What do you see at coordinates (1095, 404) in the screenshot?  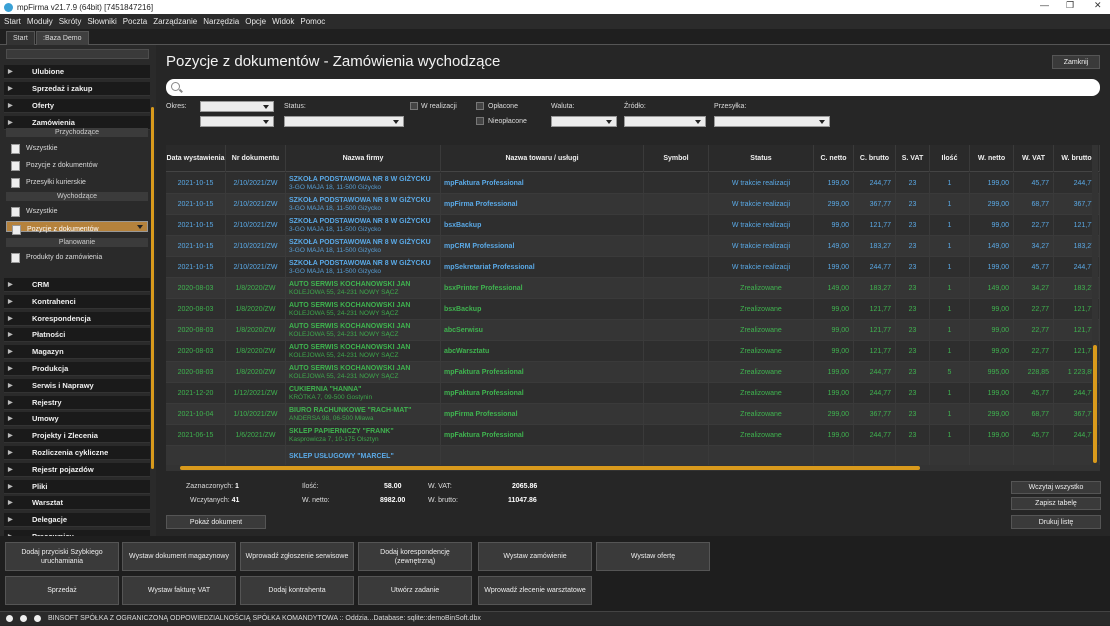 I see `vscroll-thumb` at bounding box center [1095, 404].